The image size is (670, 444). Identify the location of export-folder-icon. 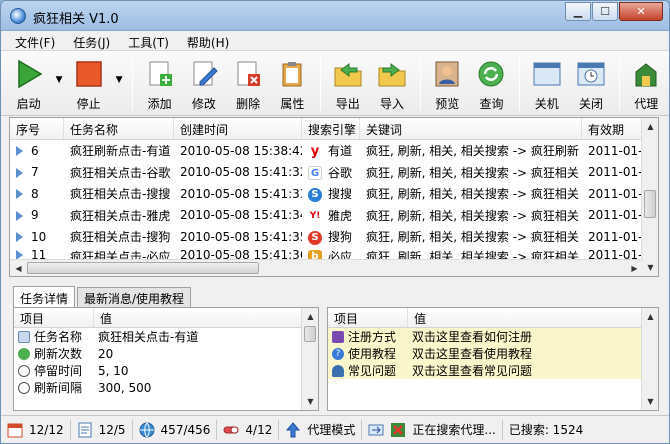
(348, 74).